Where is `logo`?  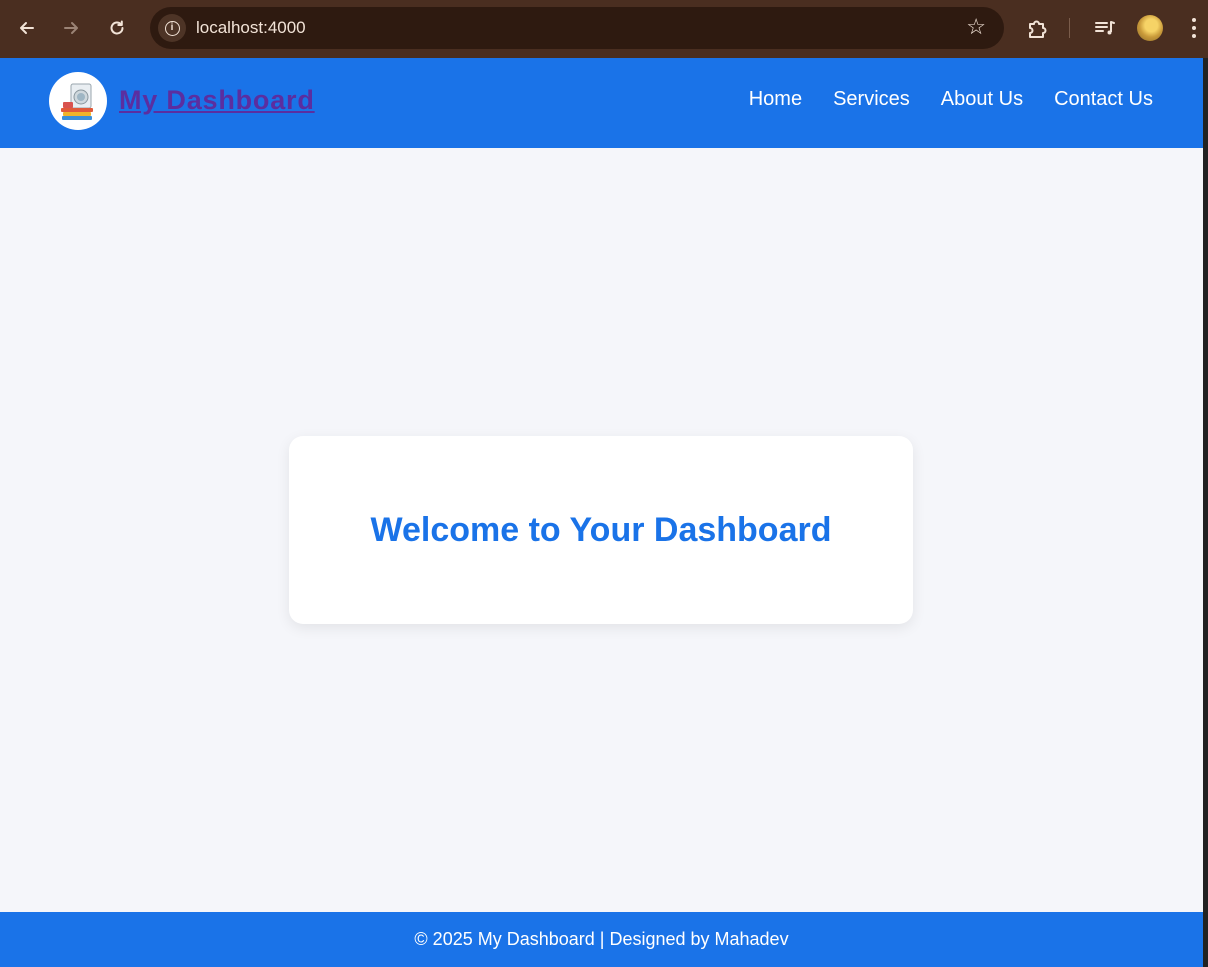 logo is located at coordinates (78, 101).